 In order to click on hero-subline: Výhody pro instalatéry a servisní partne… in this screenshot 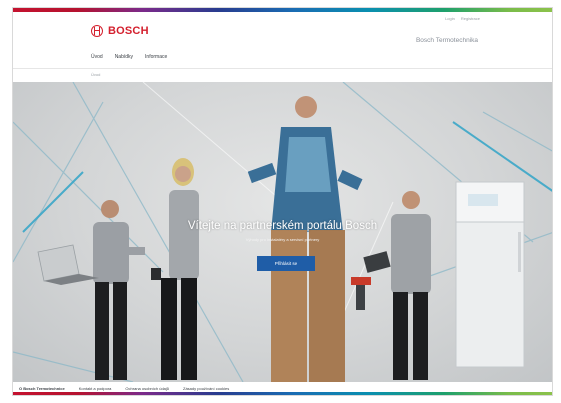, I will do `click(282, 239)`.